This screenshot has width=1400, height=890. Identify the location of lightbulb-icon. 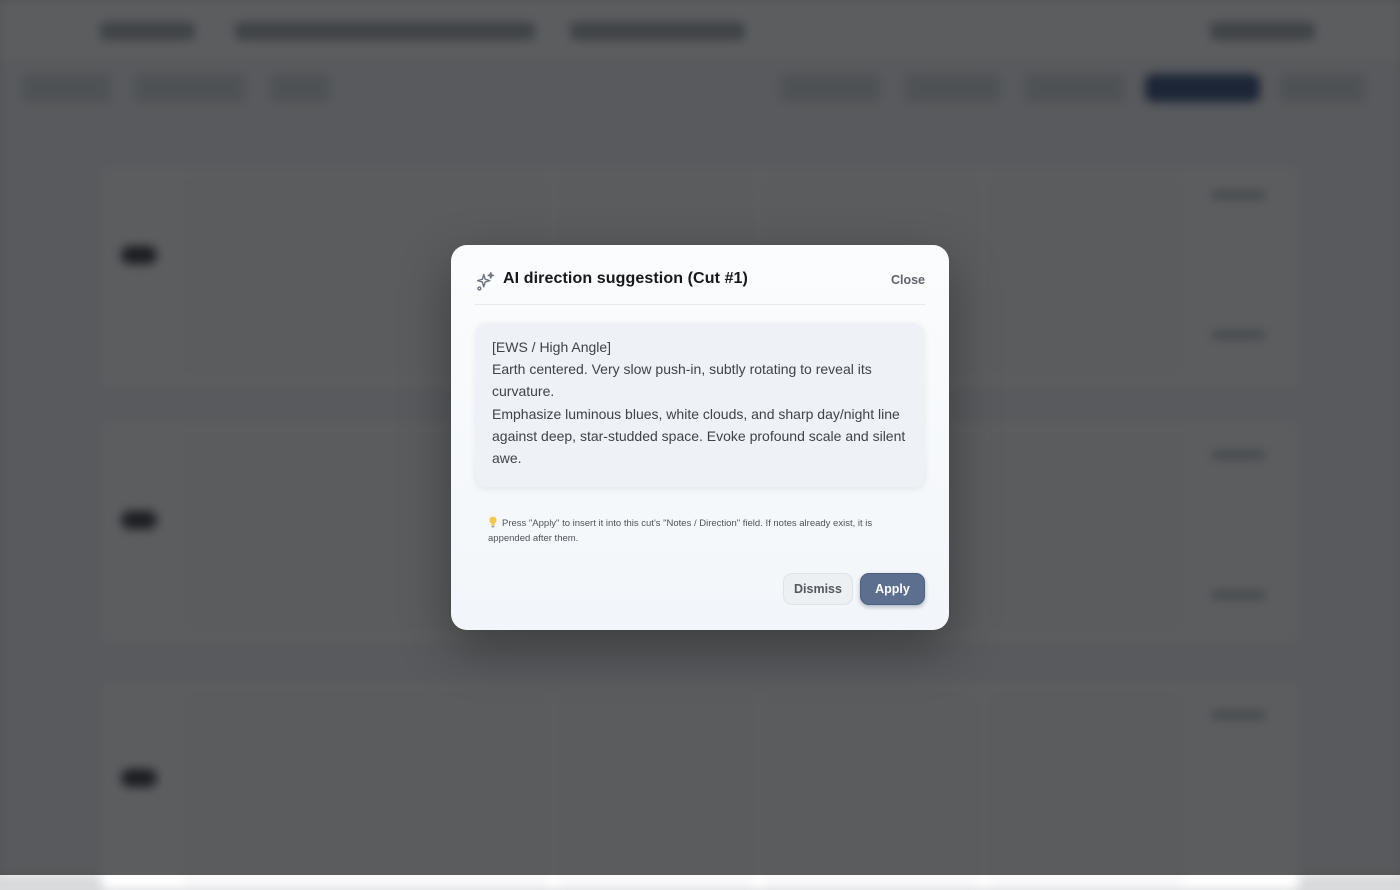
(493, 522).